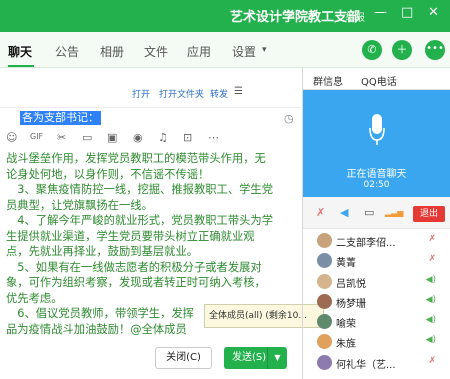 The image size is (450, 379). What do you see at coordinates (351, 304) in the screenshot?
I see `member-name: 杨梦珊` at bounding box center [351, 304].